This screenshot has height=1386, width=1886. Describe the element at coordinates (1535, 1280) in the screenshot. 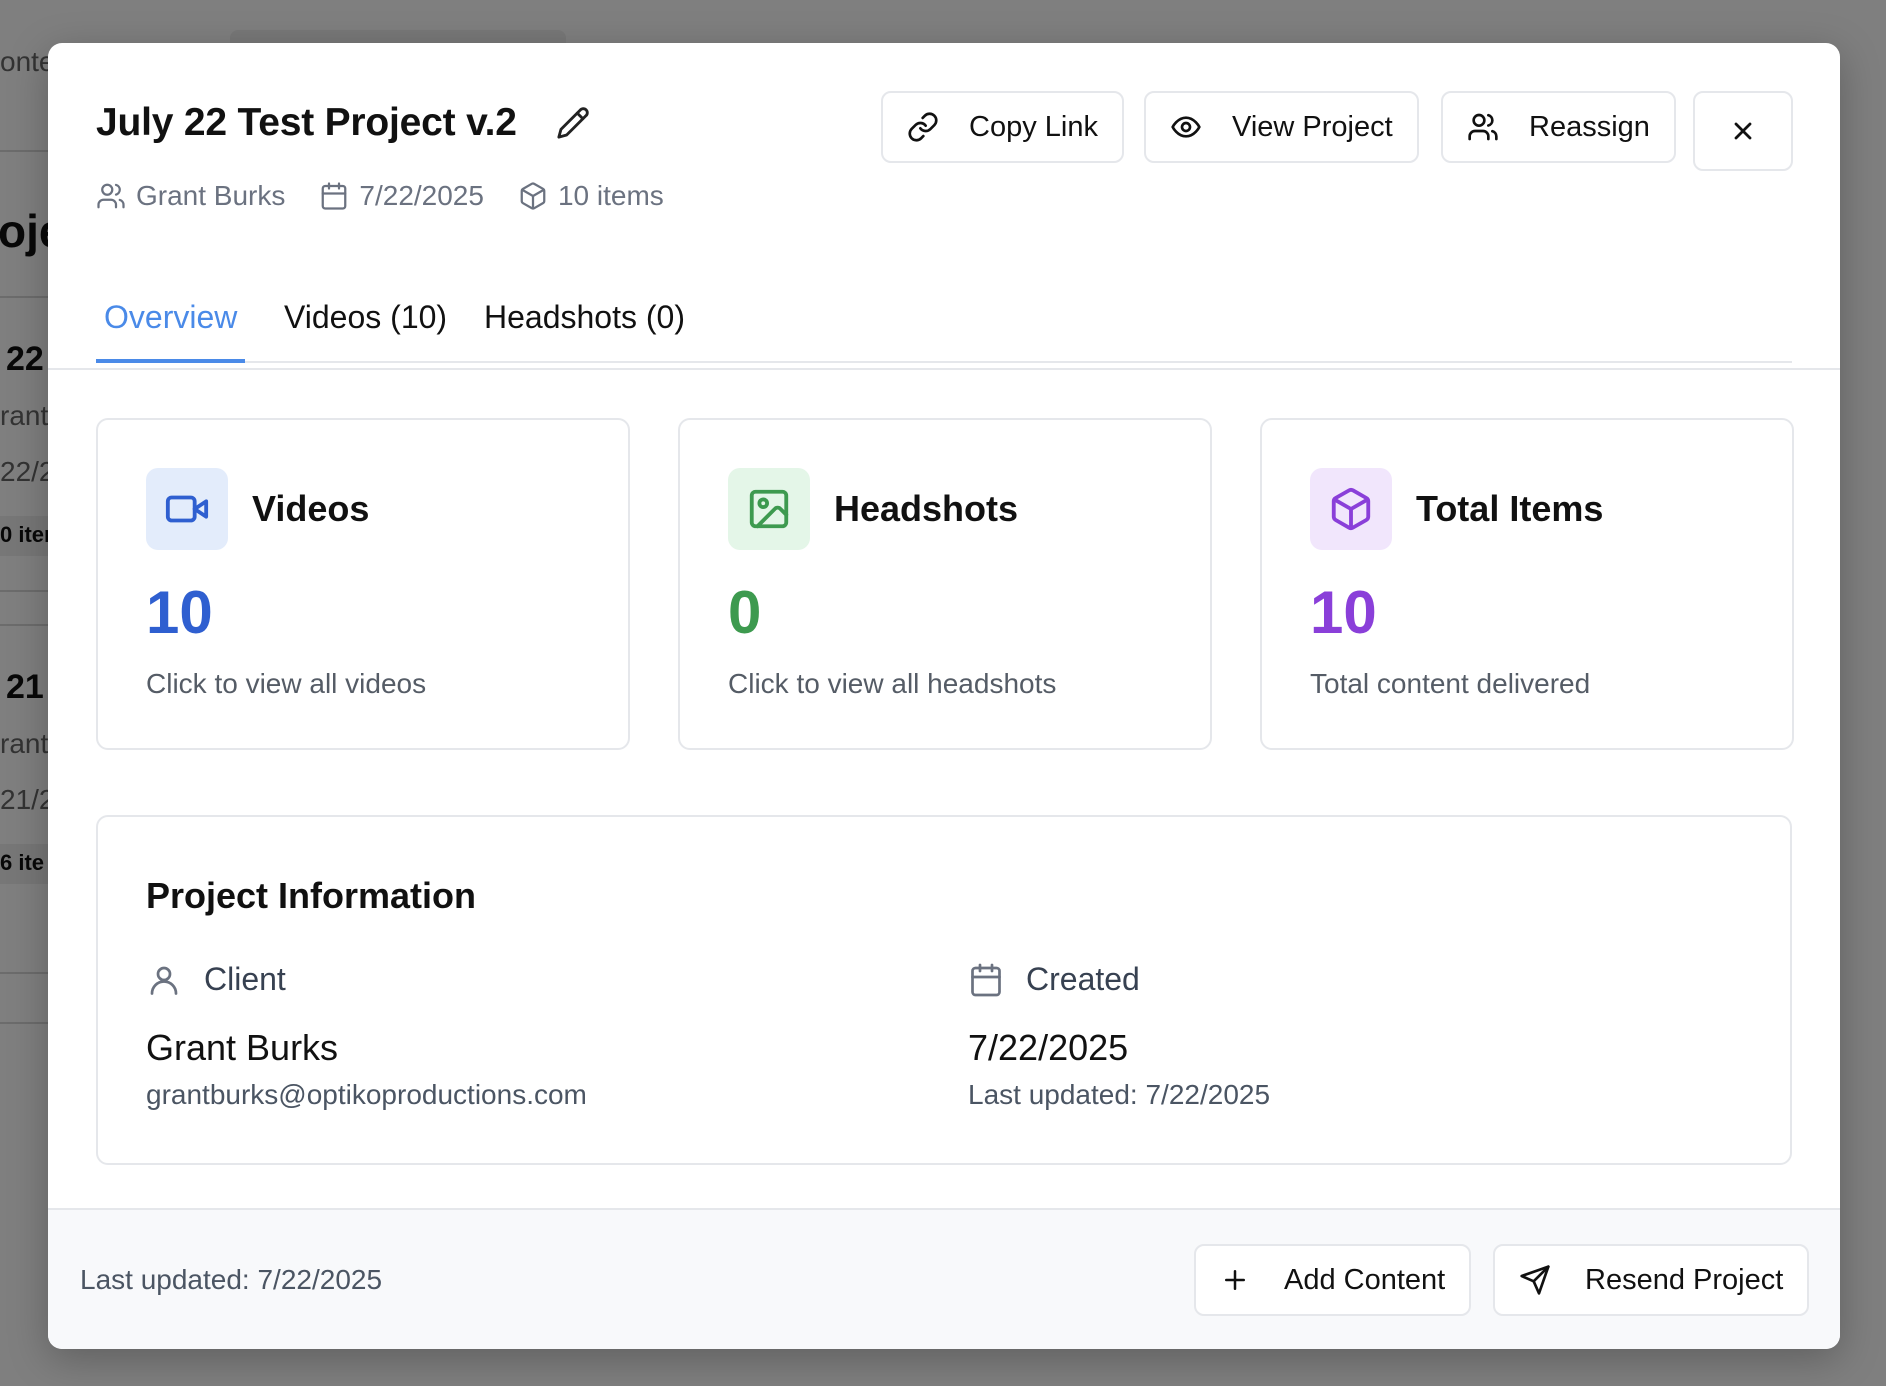

I see `send-icon` at that location.